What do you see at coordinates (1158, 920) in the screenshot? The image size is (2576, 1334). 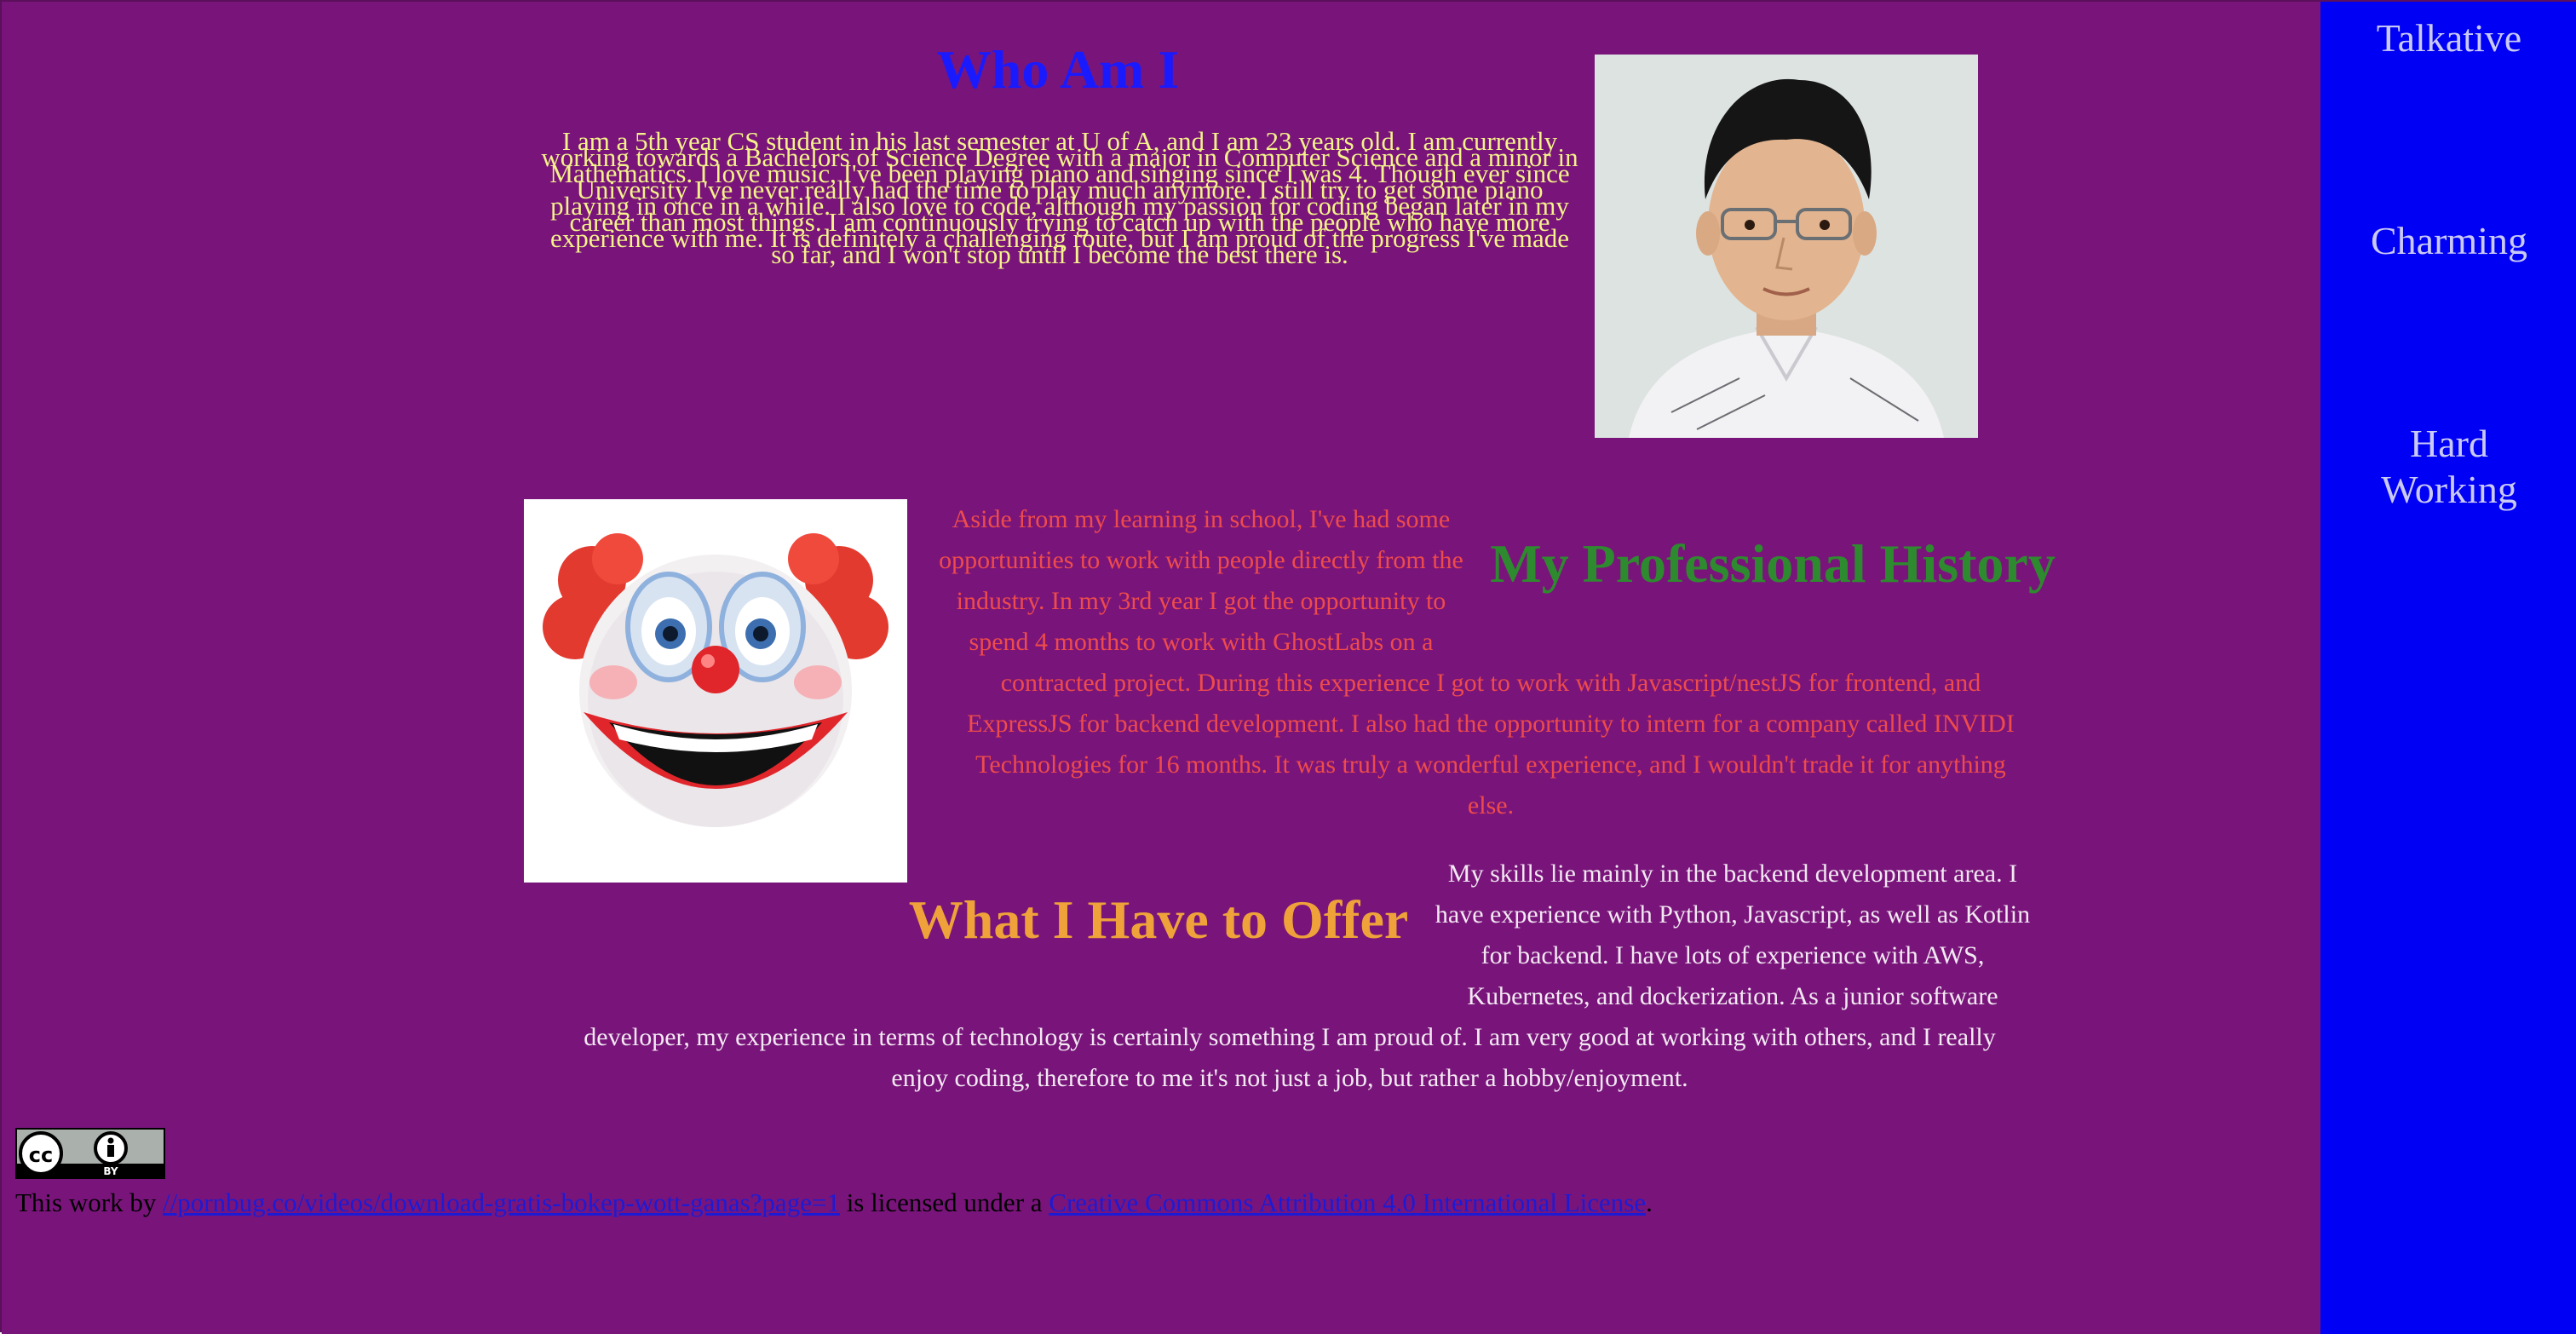 I see `what-i-offer-title: What I Have to Offer` at bounding box center [1158, 920].